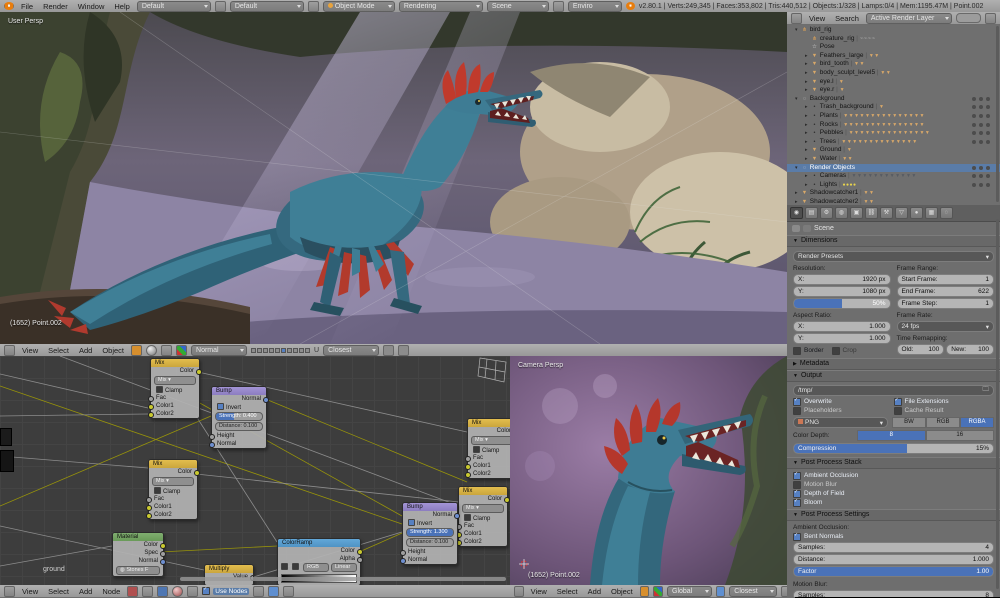  I want to click on pin-icon, so click(274, 591).